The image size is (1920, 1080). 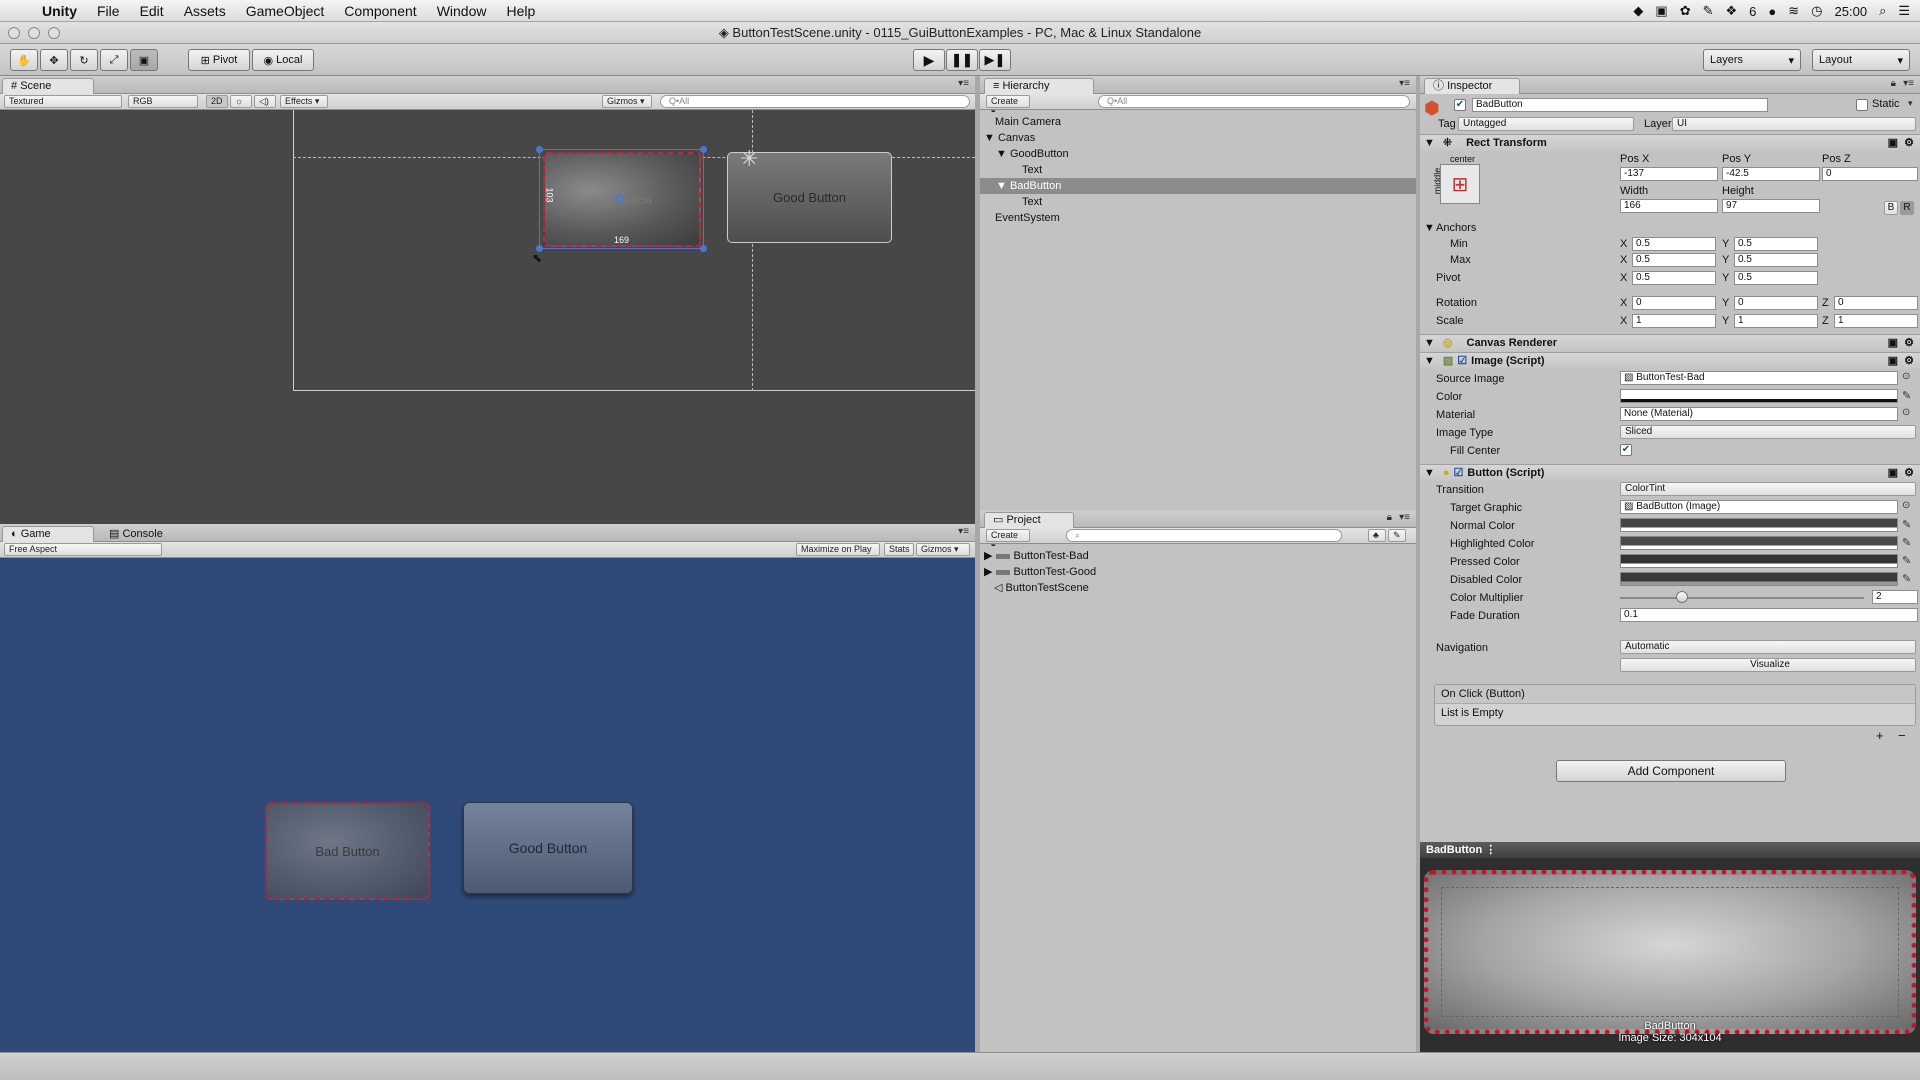 What do you see at coordinates (1029, 520) in the screenshot?
I see `tab-project: ▭ Project` at bounding box center [1029, 520].